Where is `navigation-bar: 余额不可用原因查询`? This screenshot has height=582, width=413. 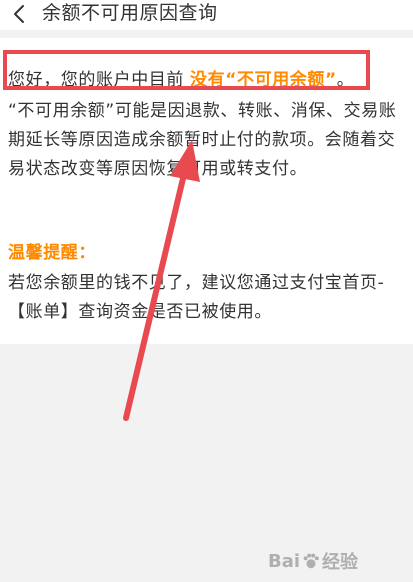 navigation-bar: 余额不可用原因查询 is located at coordinates (206, 15).